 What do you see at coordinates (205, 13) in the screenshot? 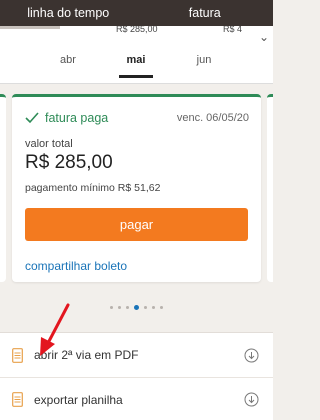
I see `tab-fatura: fatura` at bounding box center [205, 13].